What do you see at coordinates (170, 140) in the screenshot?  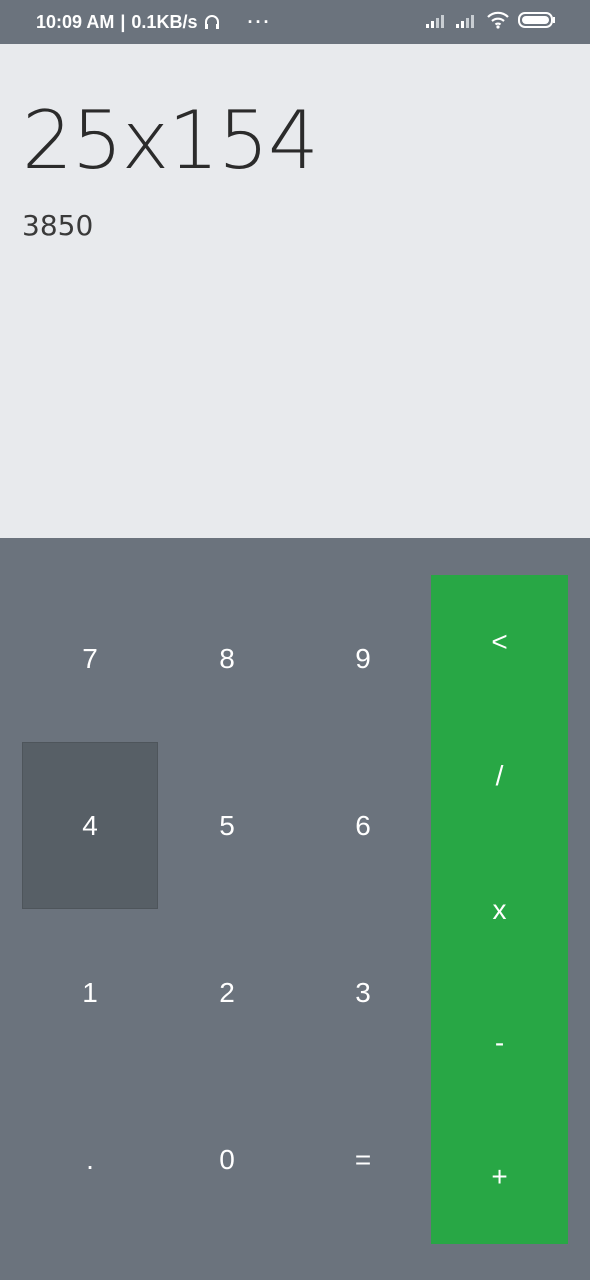 I see `expression-display: 25x154` at bounding box center [170, 140].